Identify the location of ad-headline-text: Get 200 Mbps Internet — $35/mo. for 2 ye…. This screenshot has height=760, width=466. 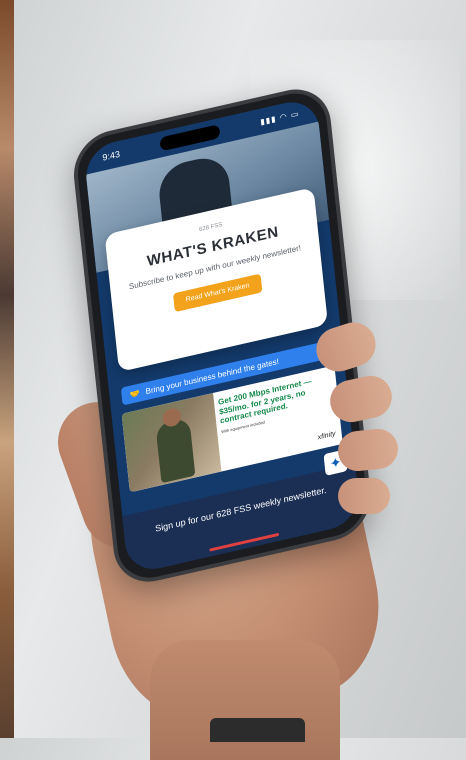
(264, 401).